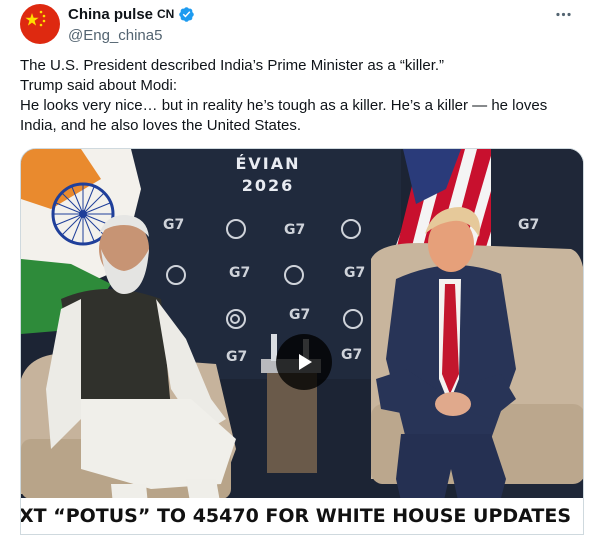 This screenshot has height=535, width=599. Describe the element at coordinates (268, 163) in the screenshot. I see `backdrop-text-line1: ÉVIAN` at that location.